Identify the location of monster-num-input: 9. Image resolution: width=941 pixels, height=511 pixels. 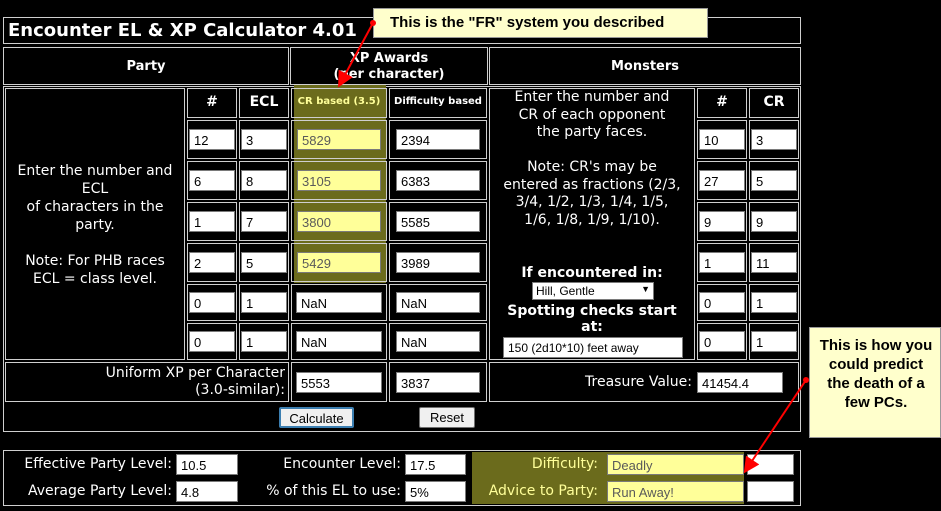
(722, 221).